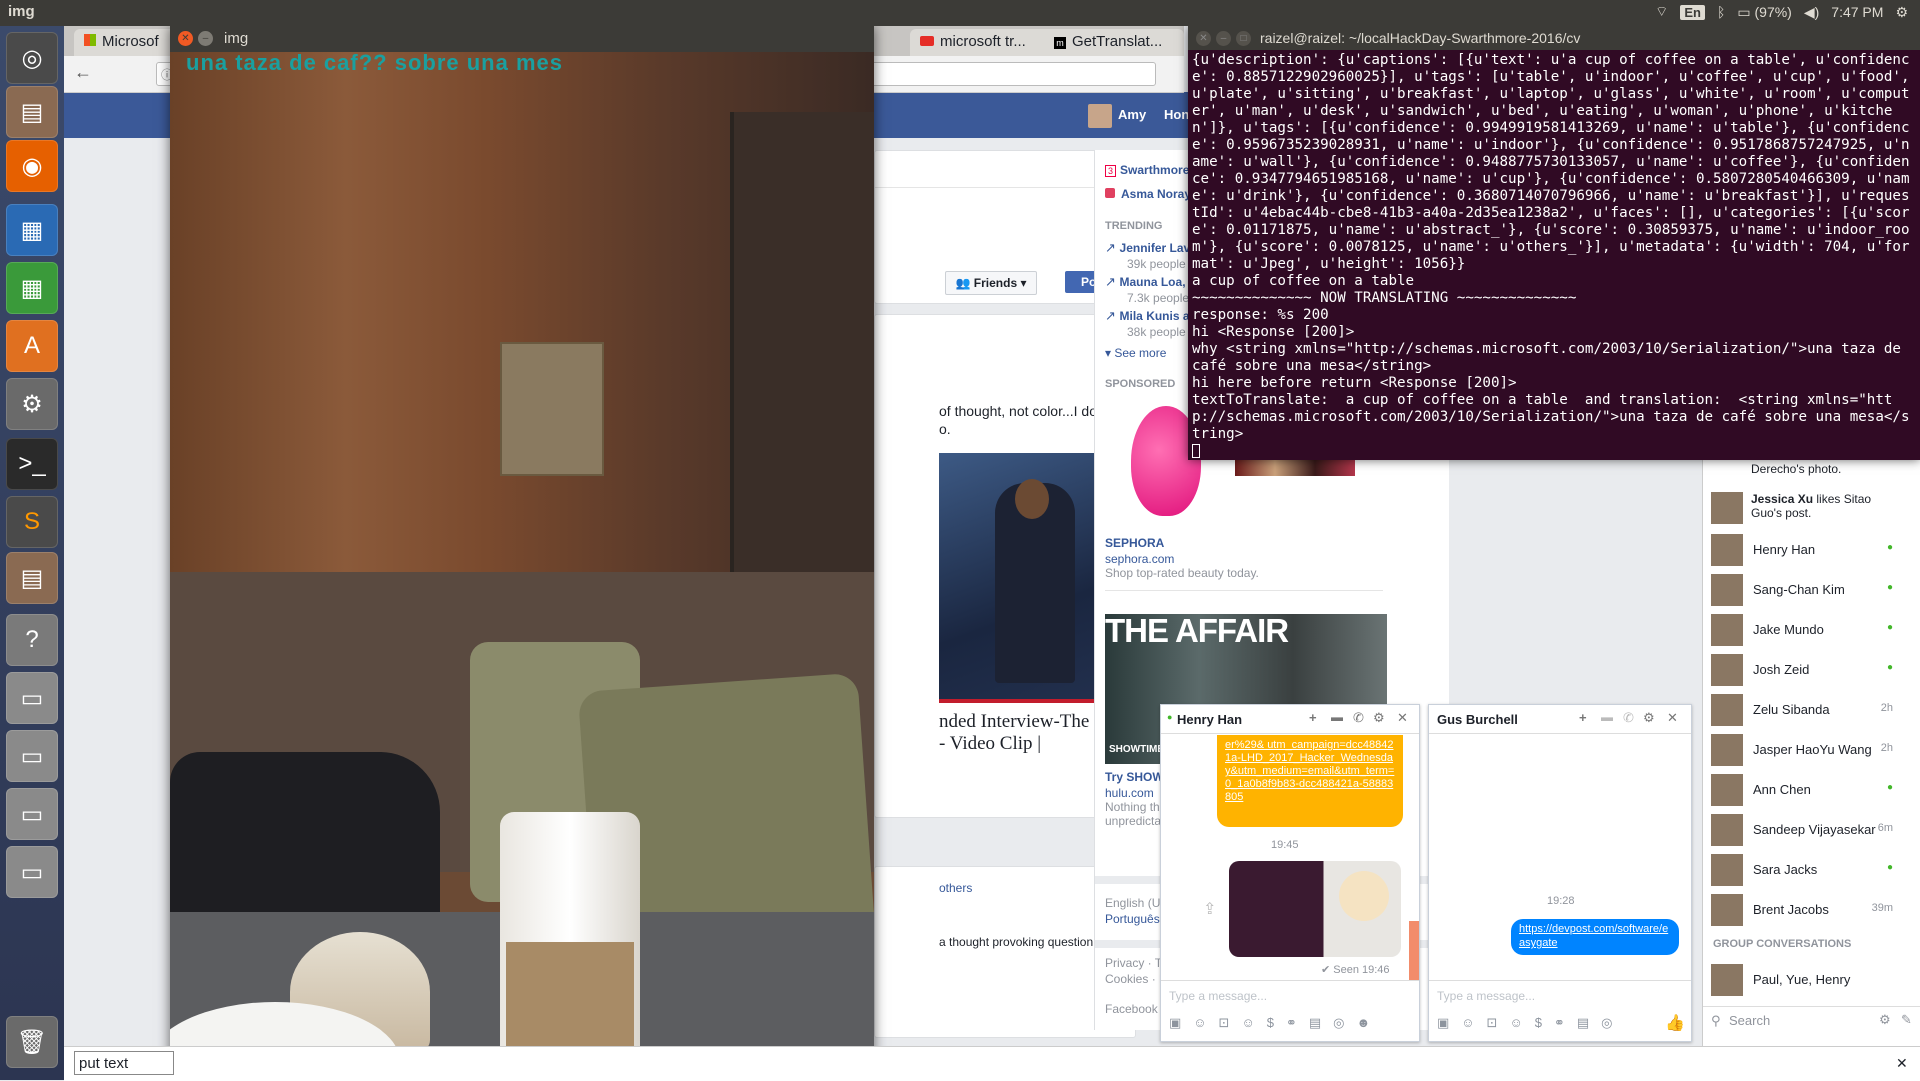  Describe the element at coordinates (1530, 1023) in the screenshot. I see `chat-tools-icons: ▣☺⊡☺$⚭▤◎` at that location.